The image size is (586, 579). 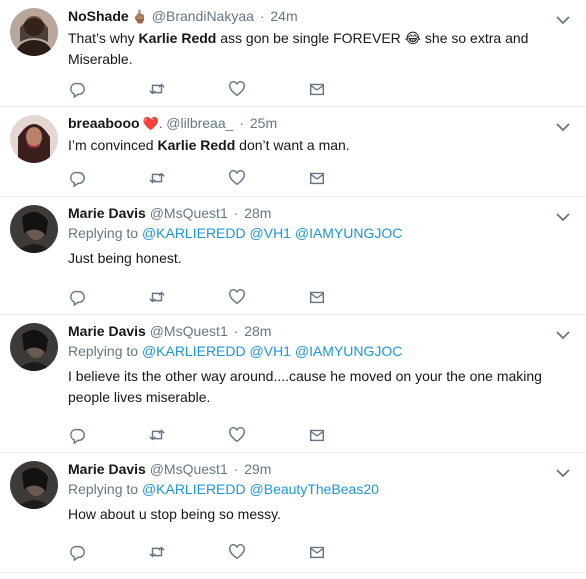 What do you see at coordinates (104, 123) in the screenshot?
I see `display-name: breaabooo` at bounding box center [104, 123].